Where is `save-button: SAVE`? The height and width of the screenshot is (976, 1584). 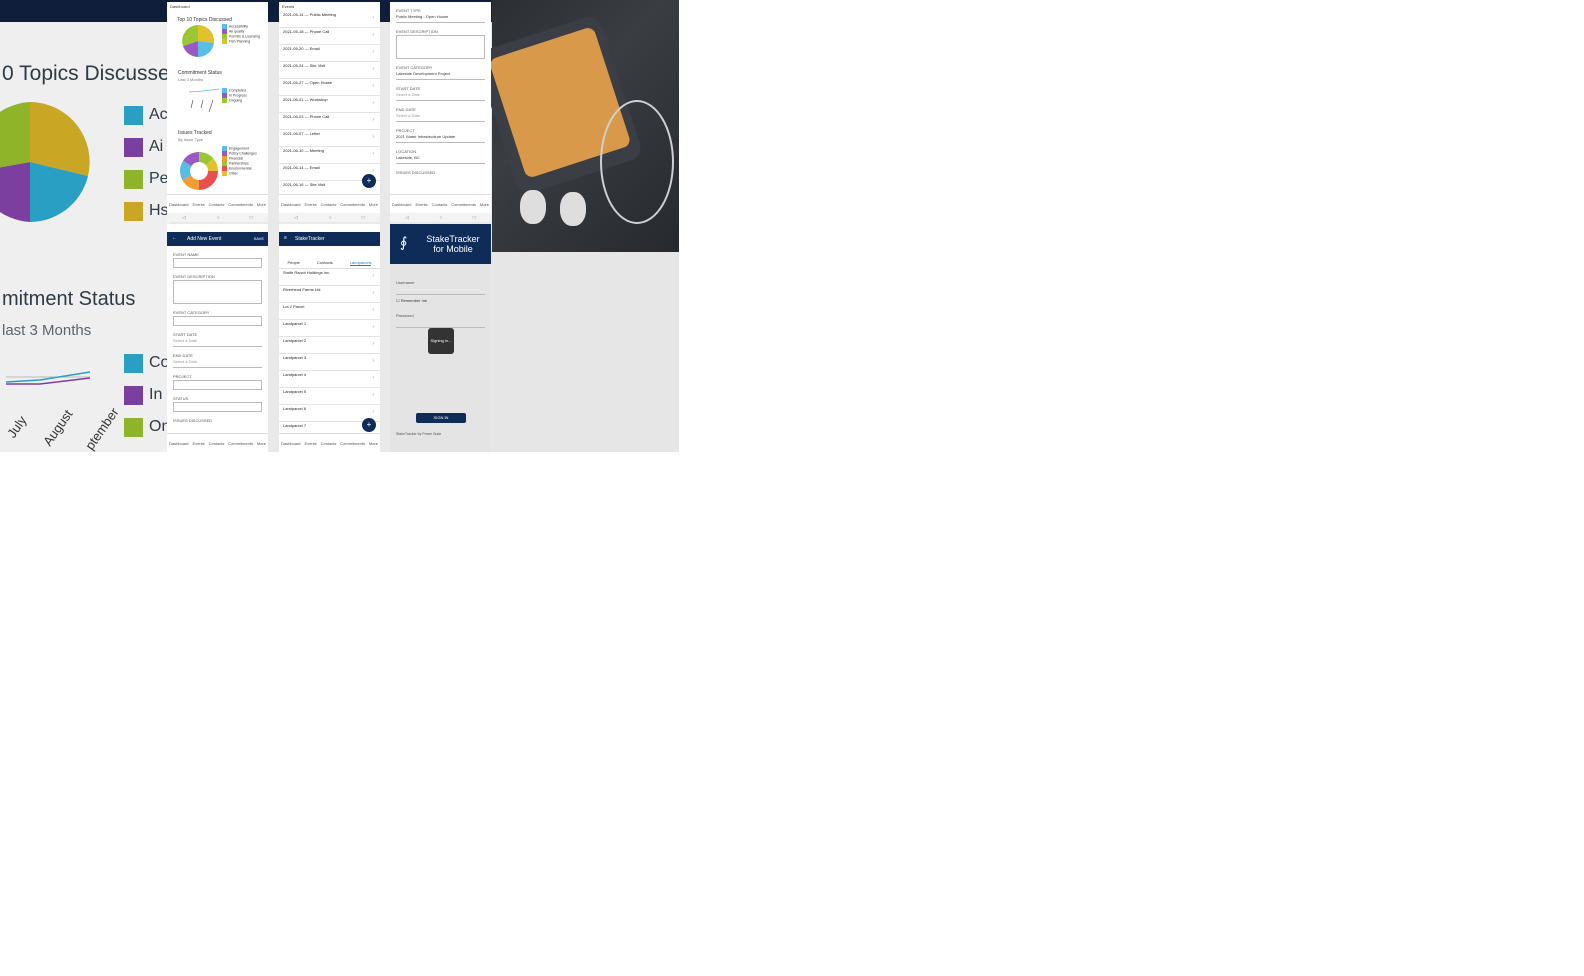 save-button: SAVE is located at coordinates (259, 238).